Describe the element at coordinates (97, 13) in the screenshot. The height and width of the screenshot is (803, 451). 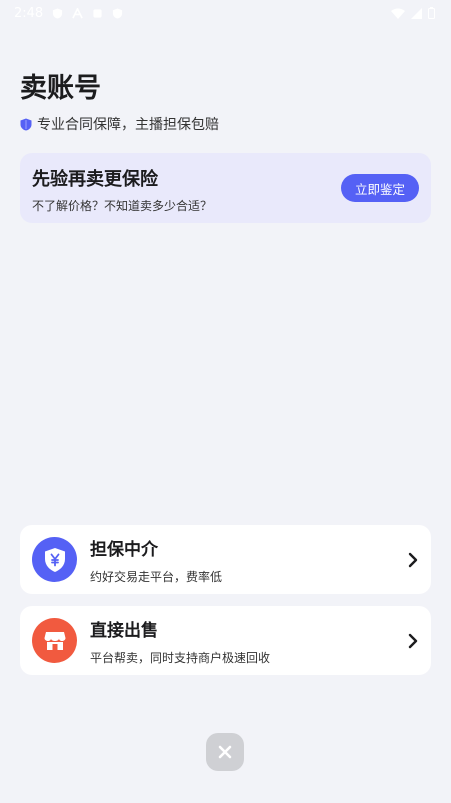
I see `square-notification-icon` at that location.